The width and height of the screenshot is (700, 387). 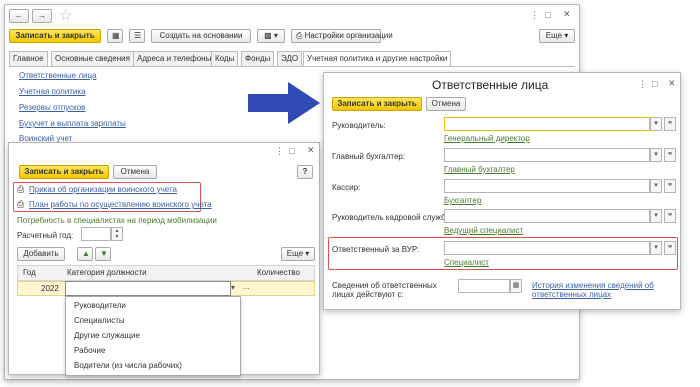 I want to click on director-input, so click(x=547, y=124).